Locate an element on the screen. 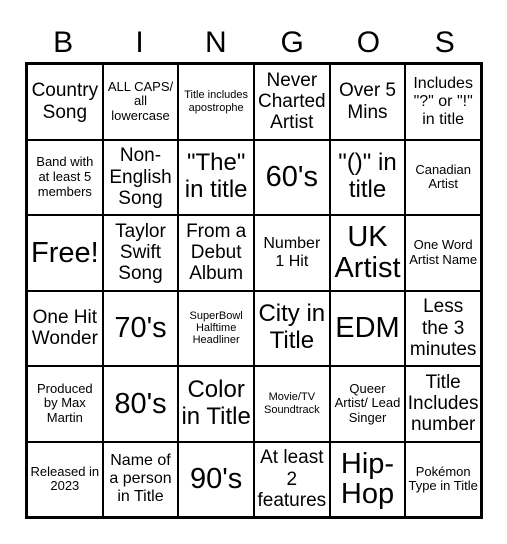 This screenshot has height=544, width=507. bingo-cell: Title includes apostrophe is located at coordinates (216, 102).